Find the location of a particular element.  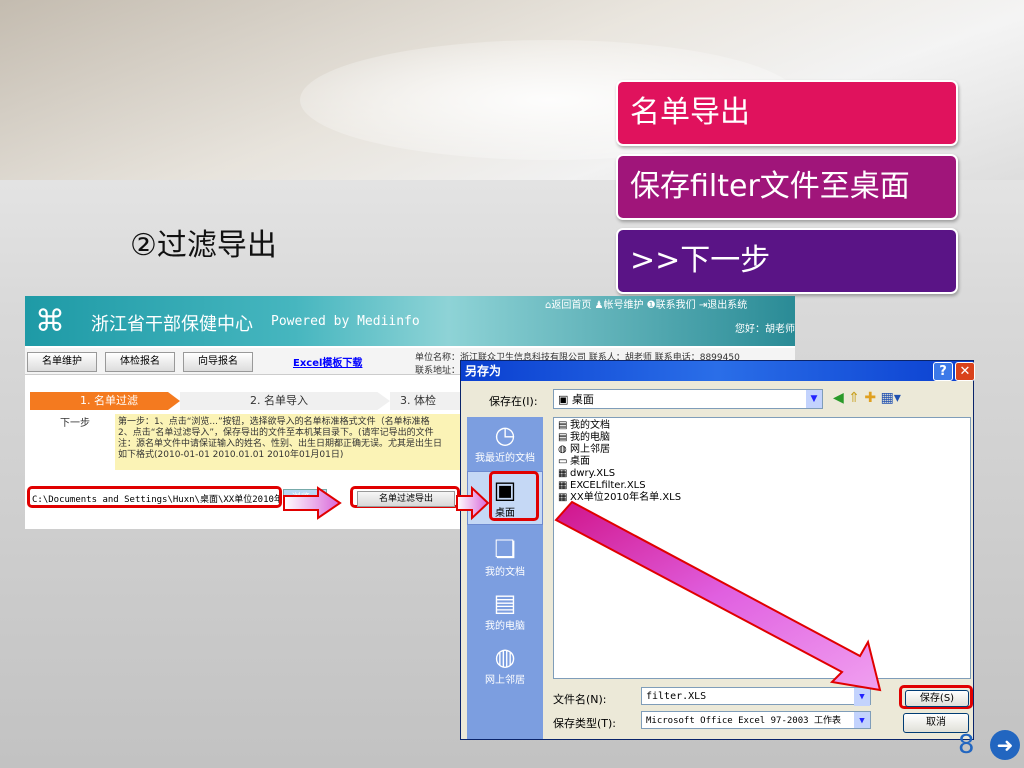

file-name: 我的文档 is located at coordinates (590, 425).